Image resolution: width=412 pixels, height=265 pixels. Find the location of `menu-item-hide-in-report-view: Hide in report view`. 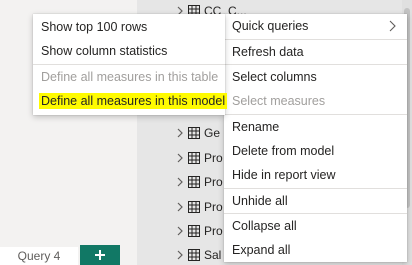

menu-item-hide-in-report-view: Hide in report view is located at coordinates (315, 175).